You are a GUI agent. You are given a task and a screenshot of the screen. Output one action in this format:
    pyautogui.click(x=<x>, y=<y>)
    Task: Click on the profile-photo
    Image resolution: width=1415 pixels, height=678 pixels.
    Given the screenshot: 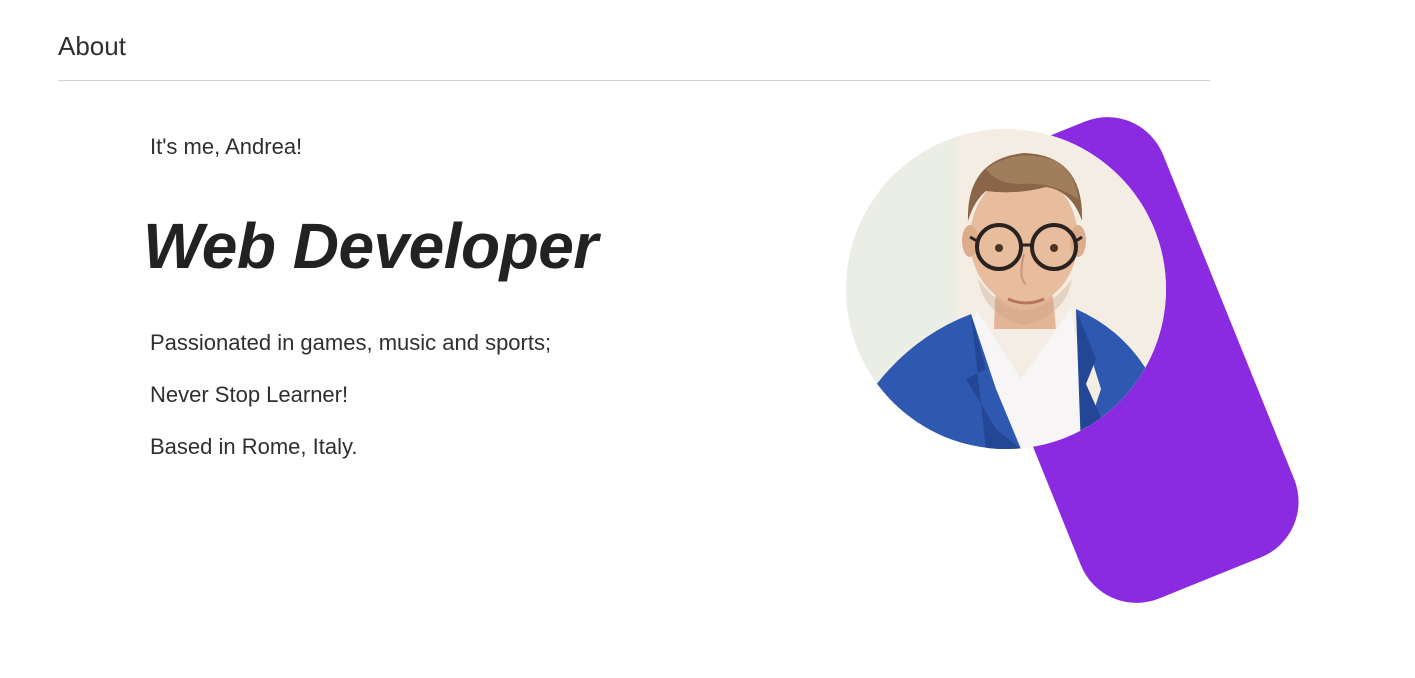 What is the action you would take?
    pyautogui.click(x=1006, y=289)
    